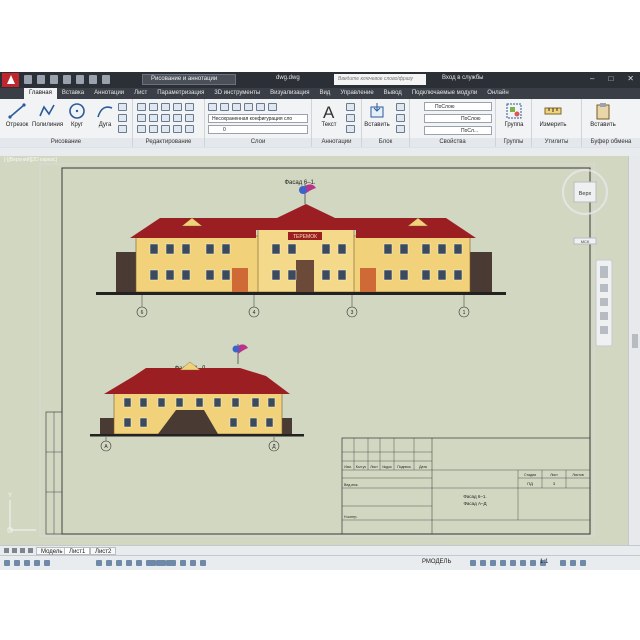 The width and height of the screenshot is (640, 640). What do you see at coordinates (563, 563) in the screenshot?
I see `settings-icon` at bounding box center [563, 563].